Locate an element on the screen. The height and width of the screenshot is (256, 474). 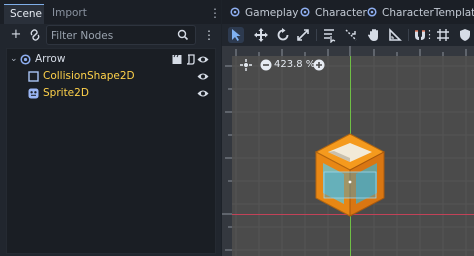
tab-charactertemplate: CharacterTemplate is located at coordinates (420, 13).